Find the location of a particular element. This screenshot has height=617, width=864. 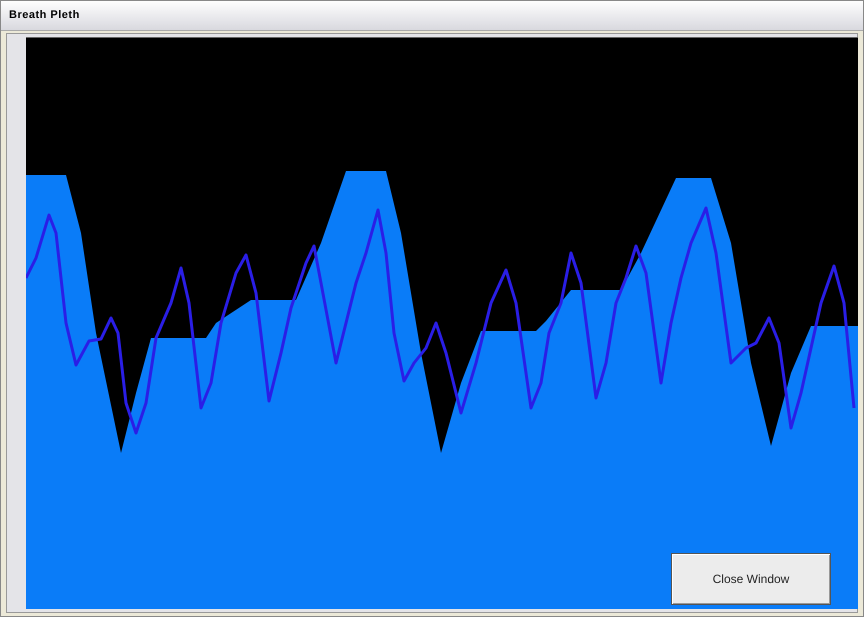

close-window-button: Close Window is located at coordinates (751, 579).